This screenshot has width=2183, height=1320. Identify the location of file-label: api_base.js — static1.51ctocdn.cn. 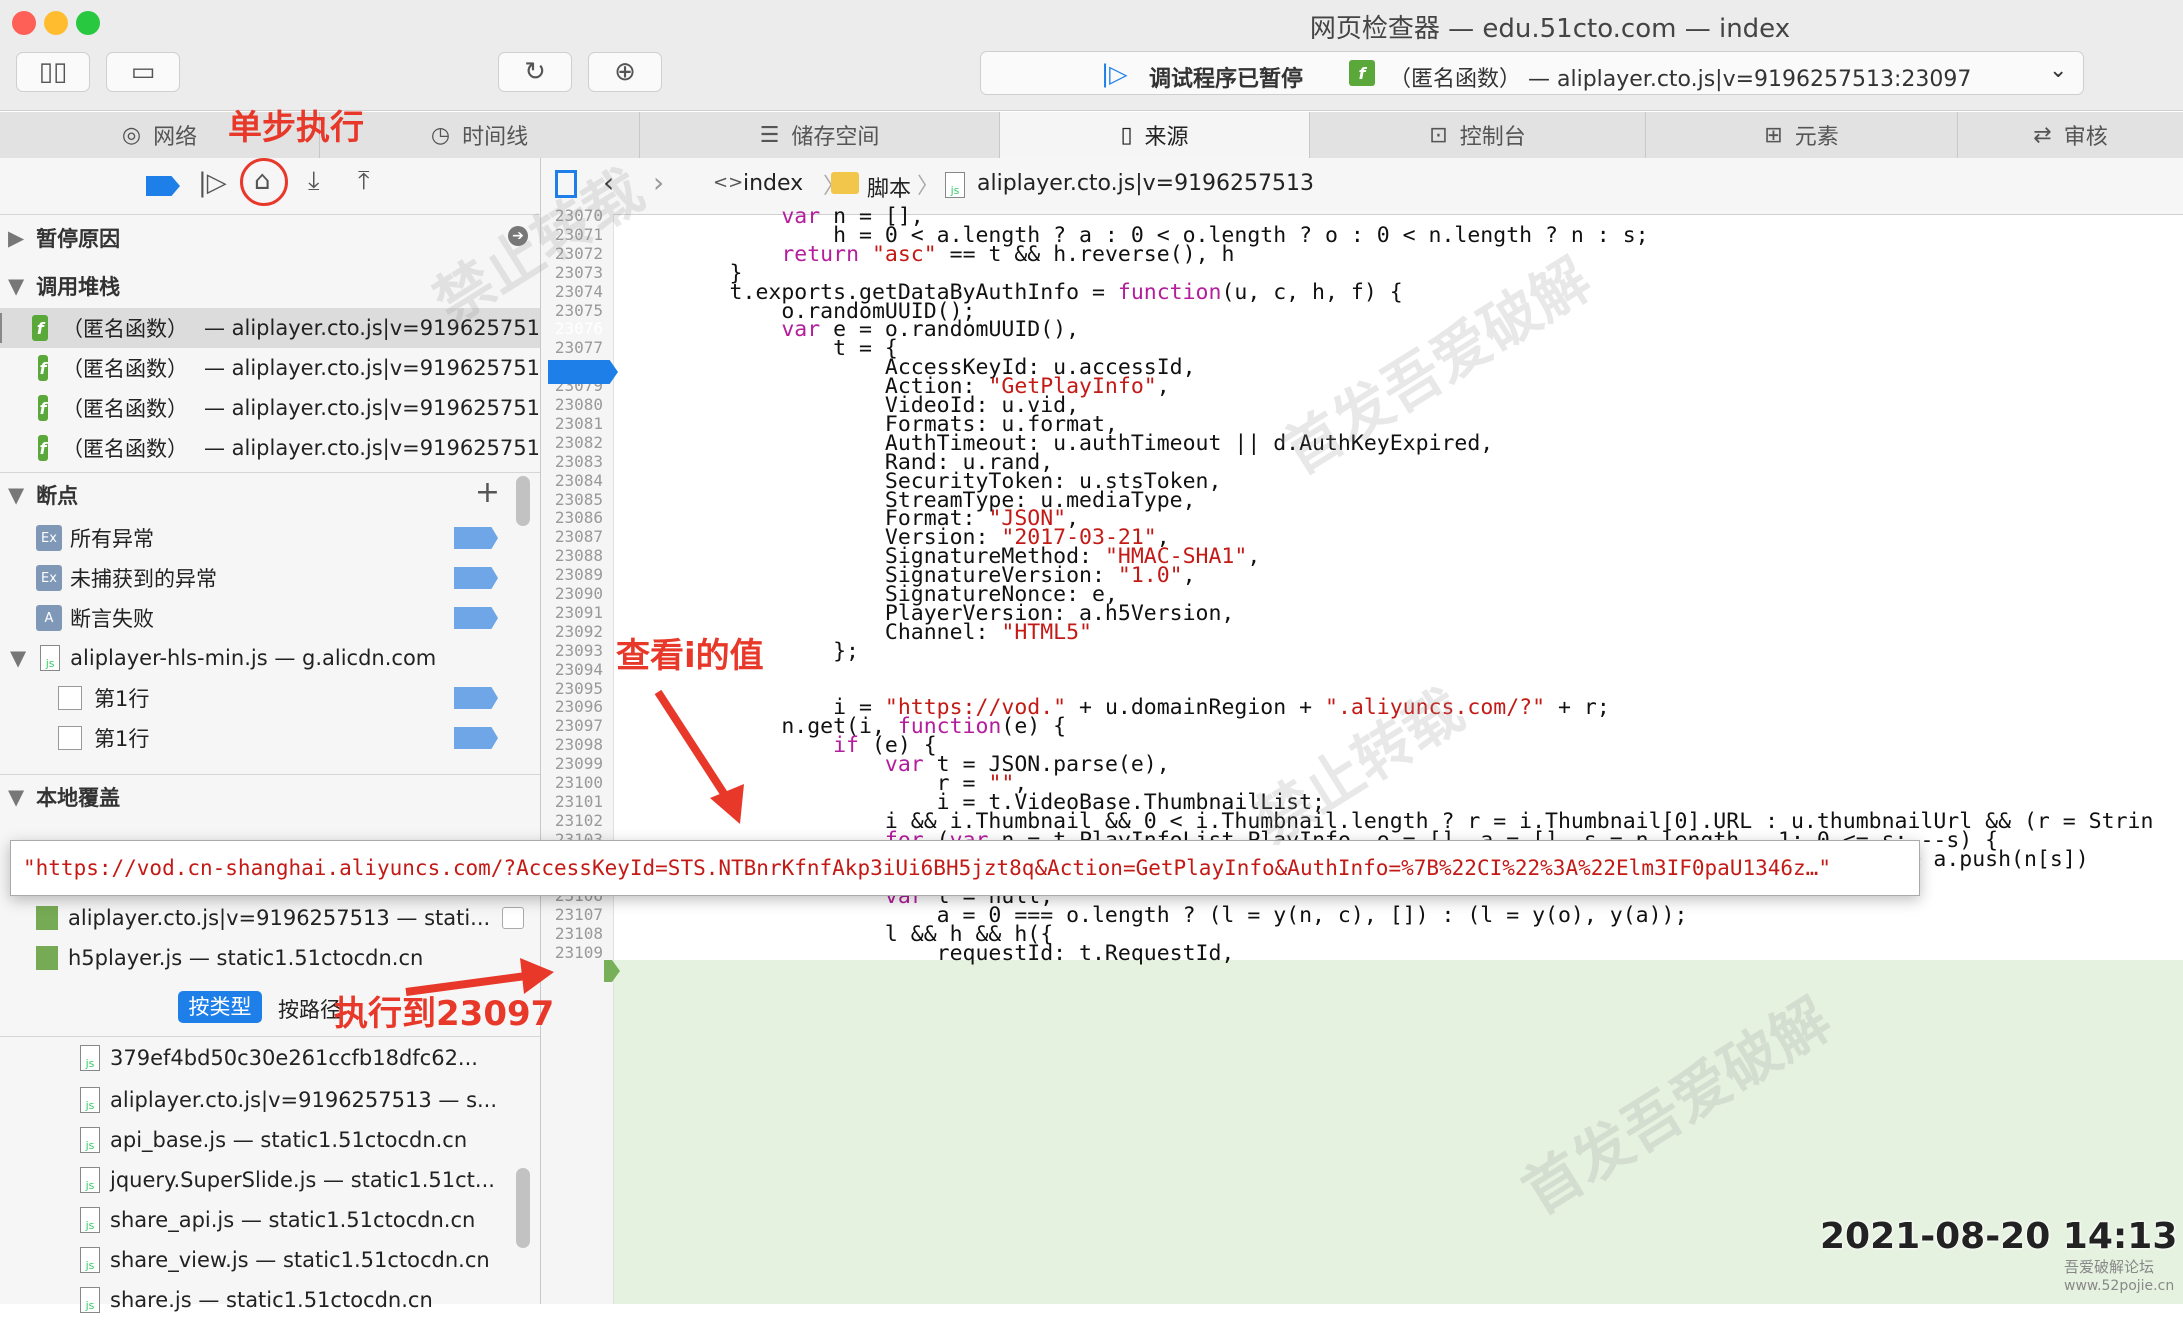
(289, 1140).